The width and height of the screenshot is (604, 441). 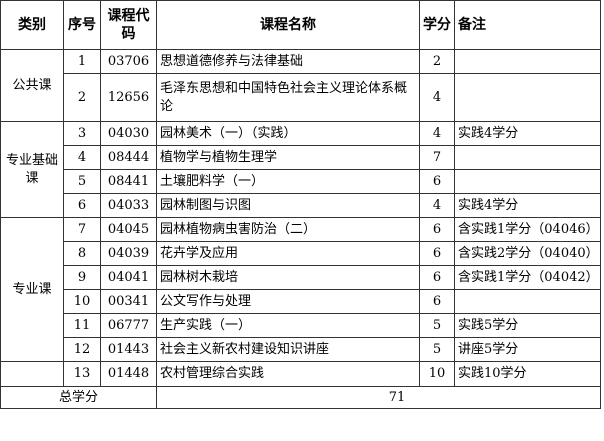 I want to click on table-row: 12 01443 社会主义新农村建设知识讲座 5 讲座5学分, so click(x=301, y=349).